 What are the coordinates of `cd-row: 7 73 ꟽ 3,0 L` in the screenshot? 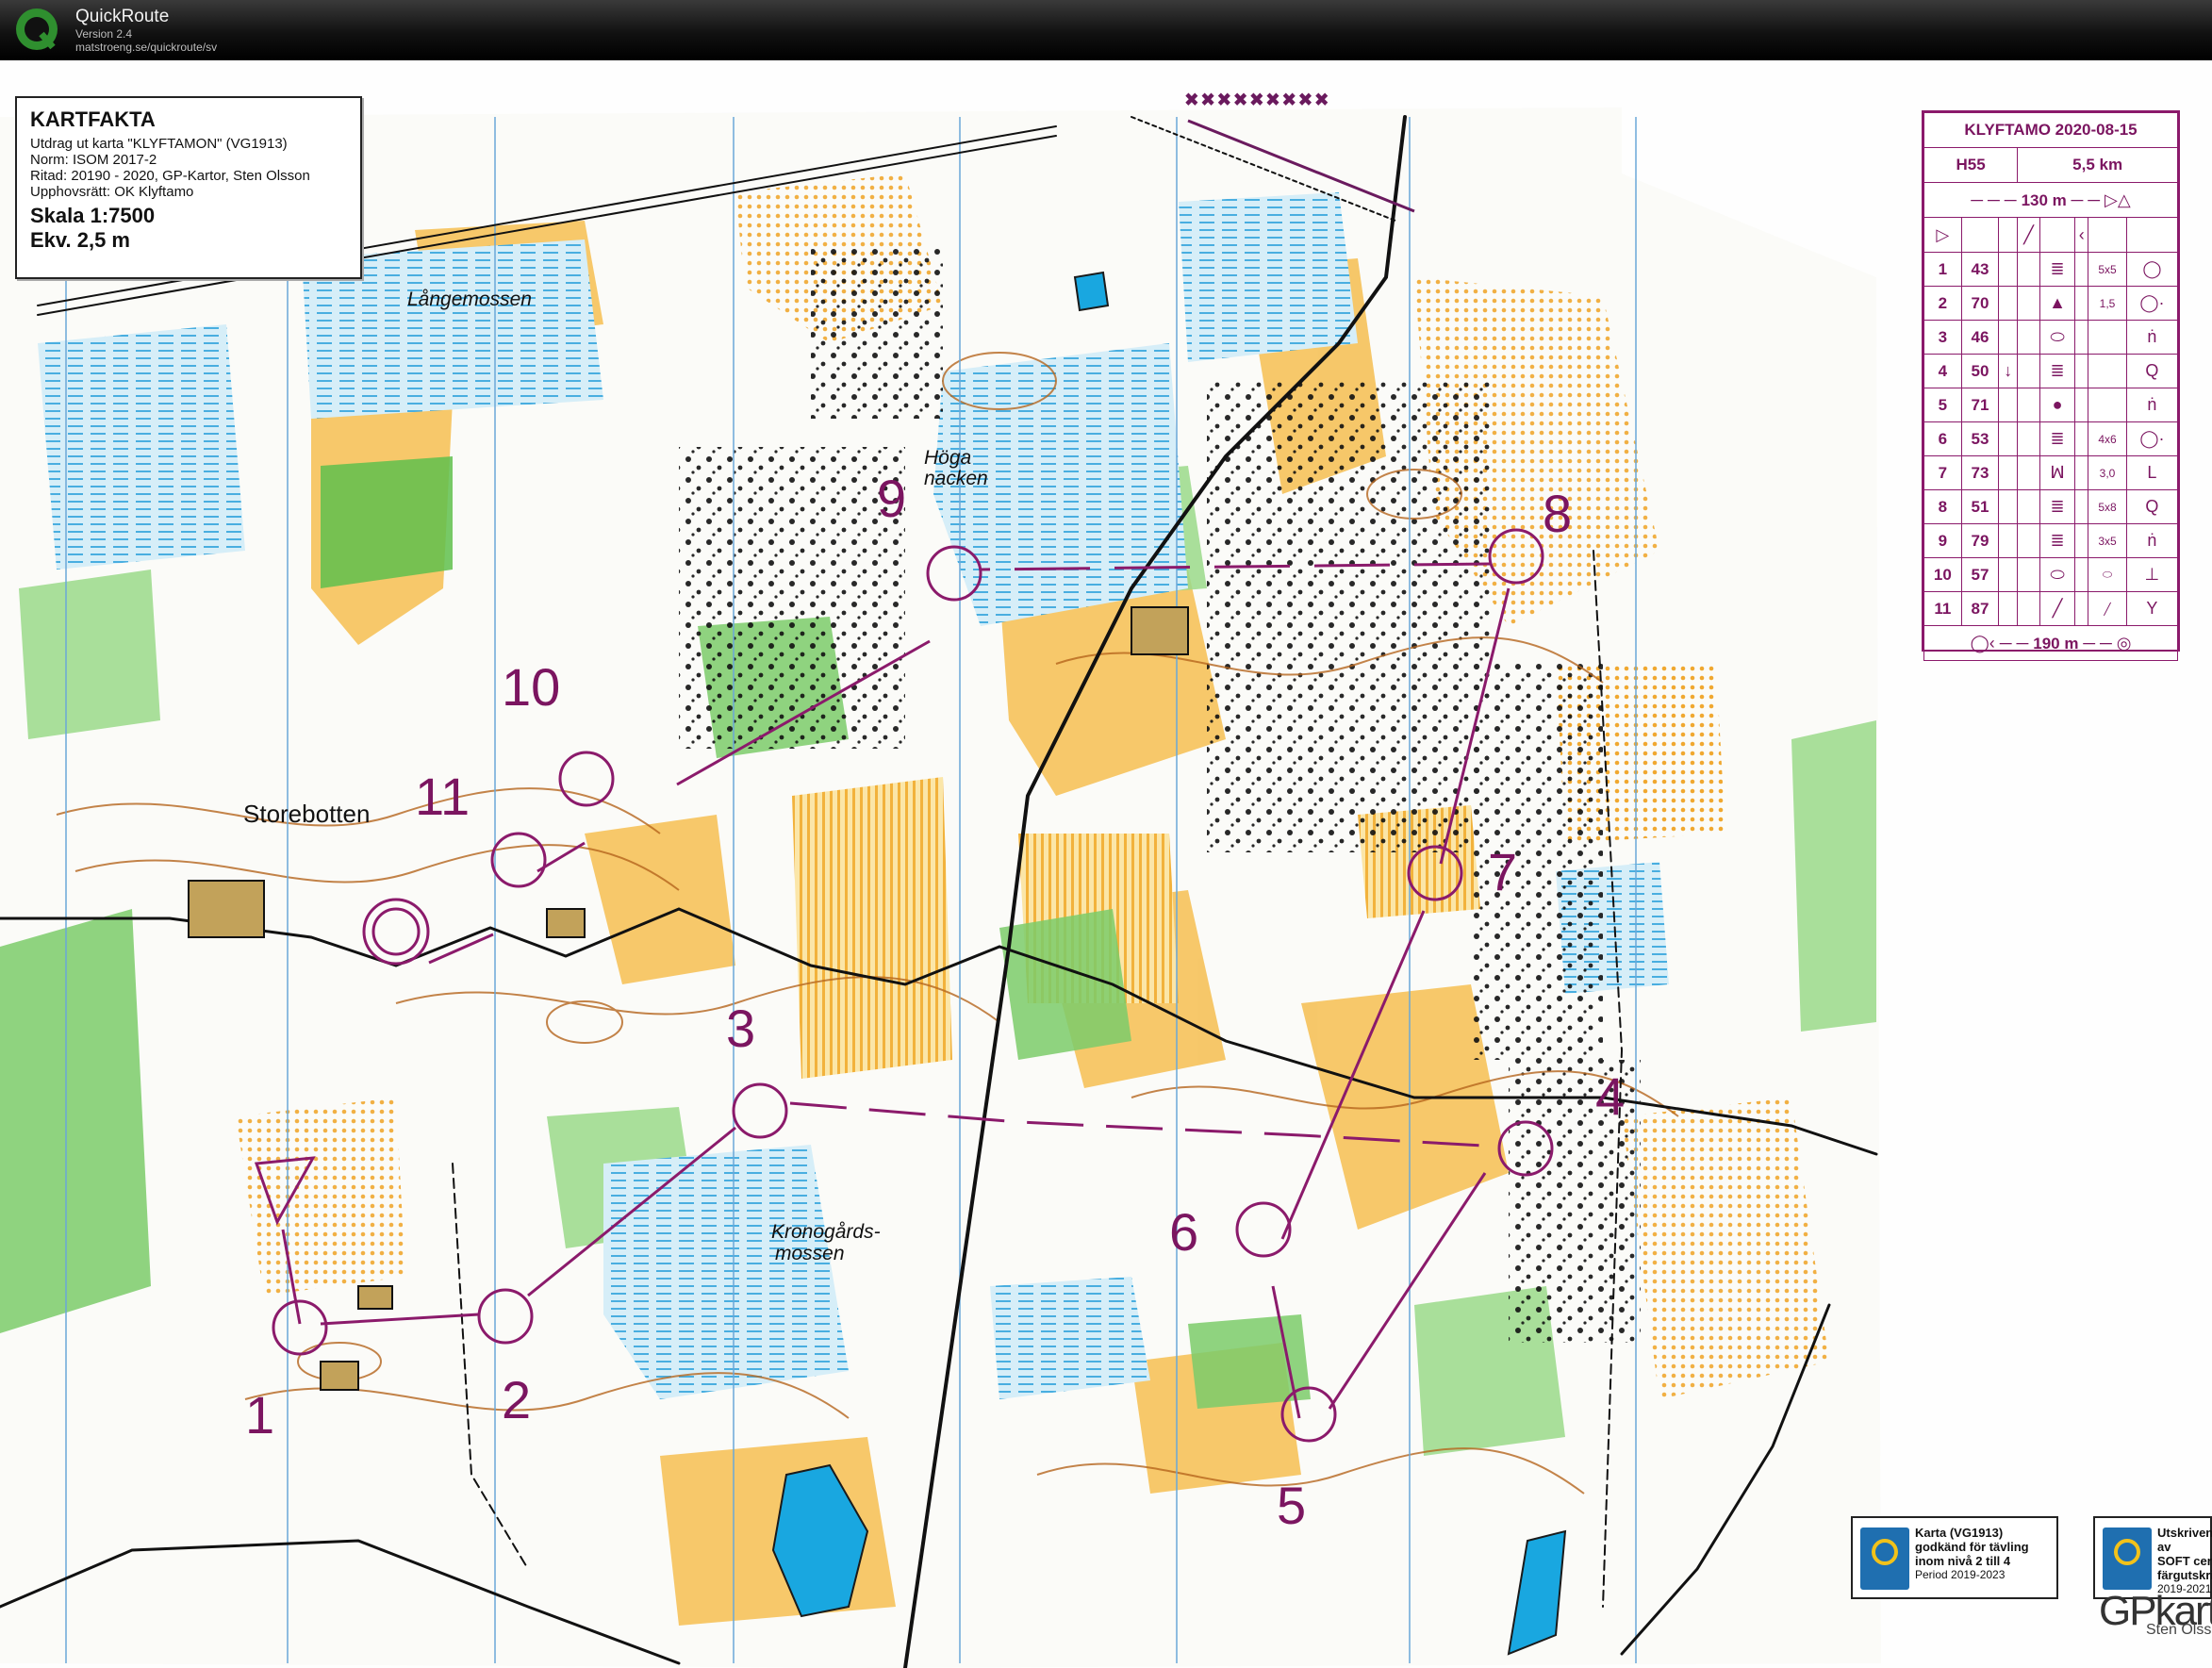 It's located at (2051, 472).